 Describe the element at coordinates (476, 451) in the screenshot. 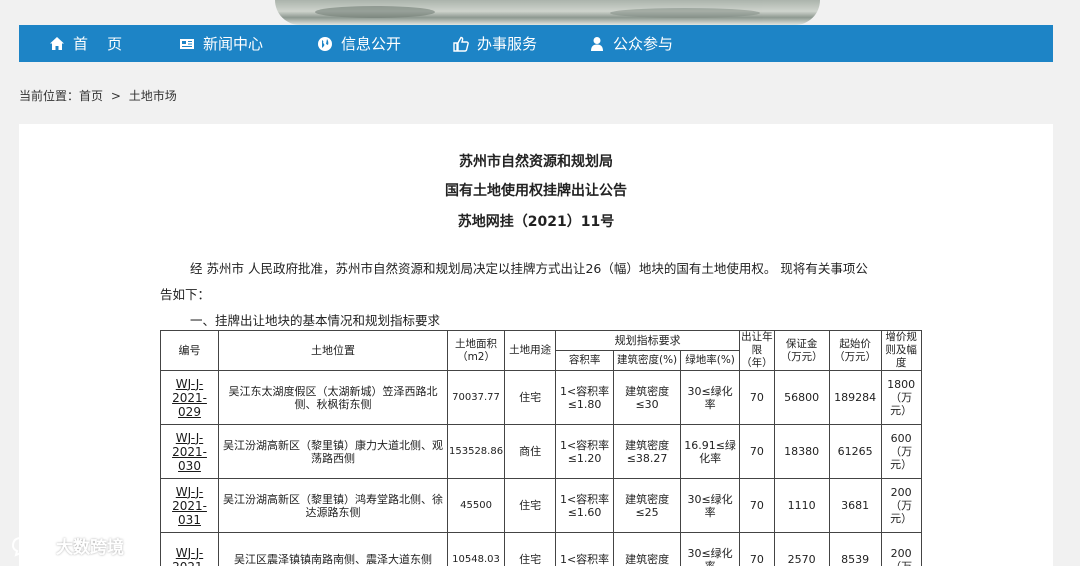

I see `parcel-area: 153528.86` at that location.